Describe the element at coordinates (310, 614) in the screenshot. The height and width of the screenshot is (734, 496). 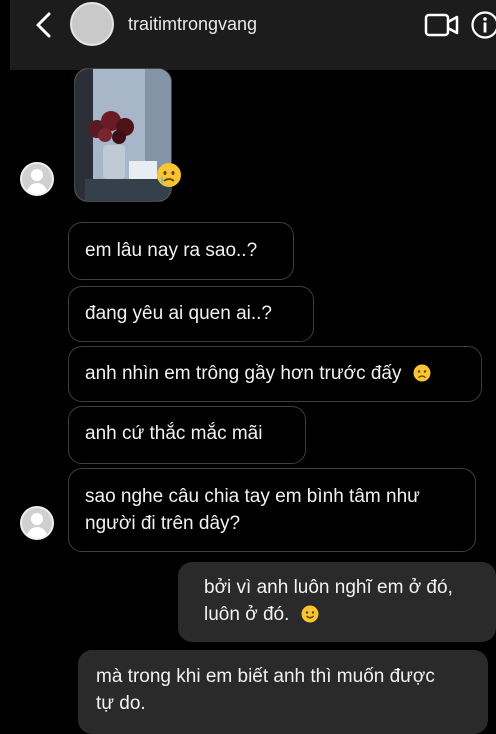
I see `smiling-face-emoji` at that location.